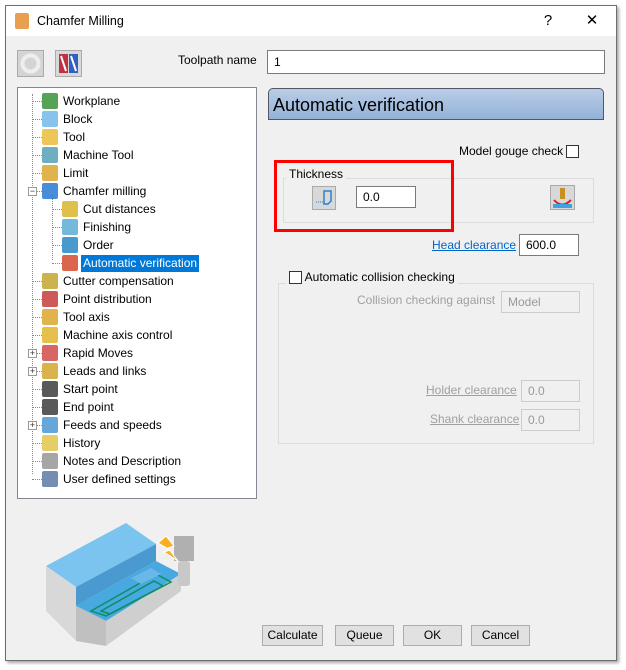  Describe the element at coordinates (95, 191) in the screenshot. I see `tree-item-chamfer-milling: Chamfer milling` at that location.